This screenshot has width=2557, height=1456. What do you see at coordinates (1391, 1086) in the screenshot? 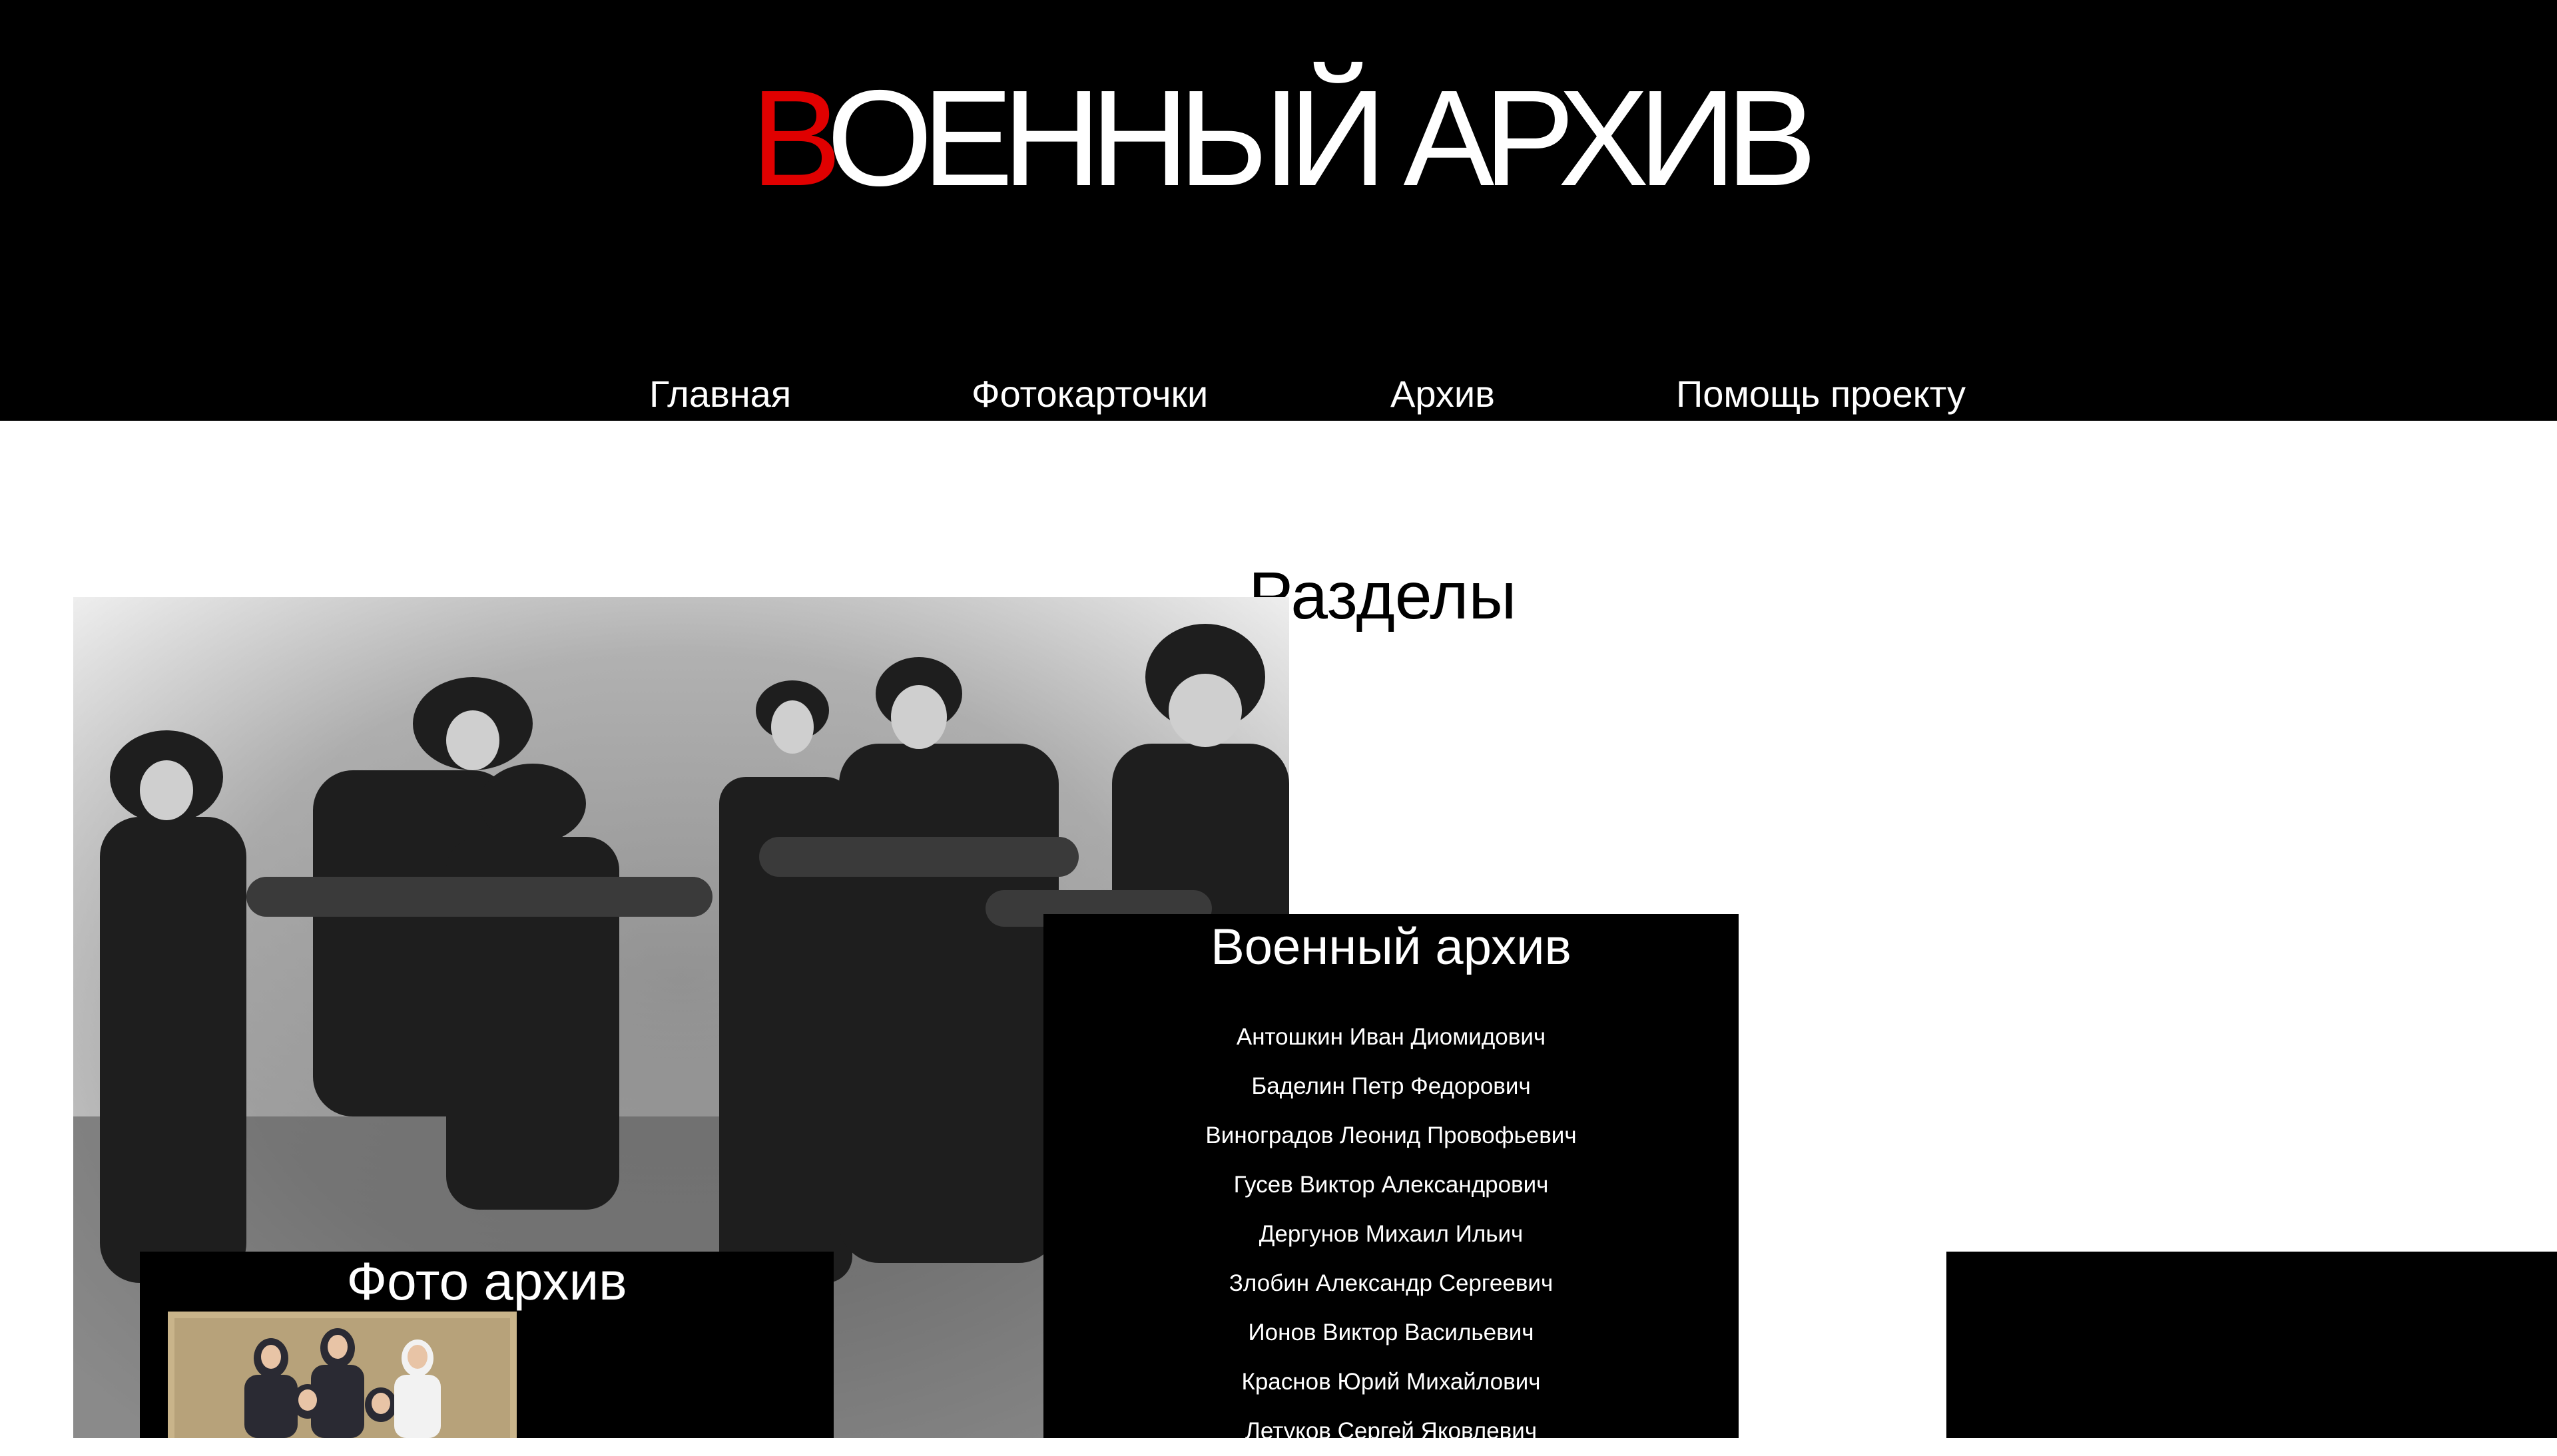
I see `list-item: Баделин Петр Федорович` at bounding box center [1391, 1086].